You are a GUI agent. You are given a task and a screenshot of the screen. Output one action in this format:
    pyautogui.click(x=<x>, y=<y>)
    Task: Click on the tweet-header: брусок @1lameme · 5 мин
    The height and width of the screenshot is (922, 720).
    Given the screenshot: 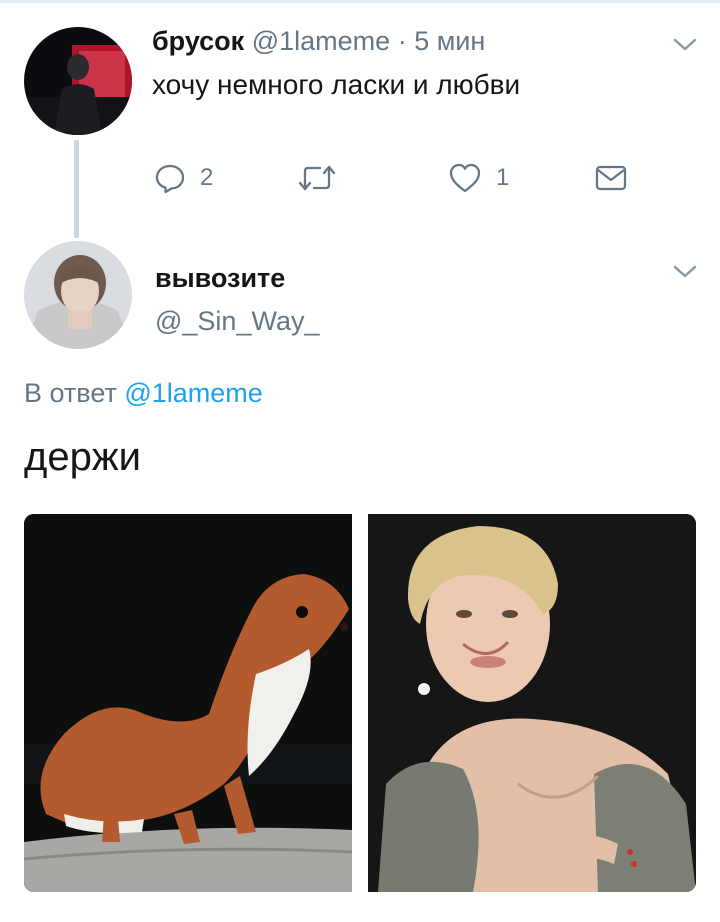 What is the action you would take?
    pyautogui.click(x=318, y=41)
    